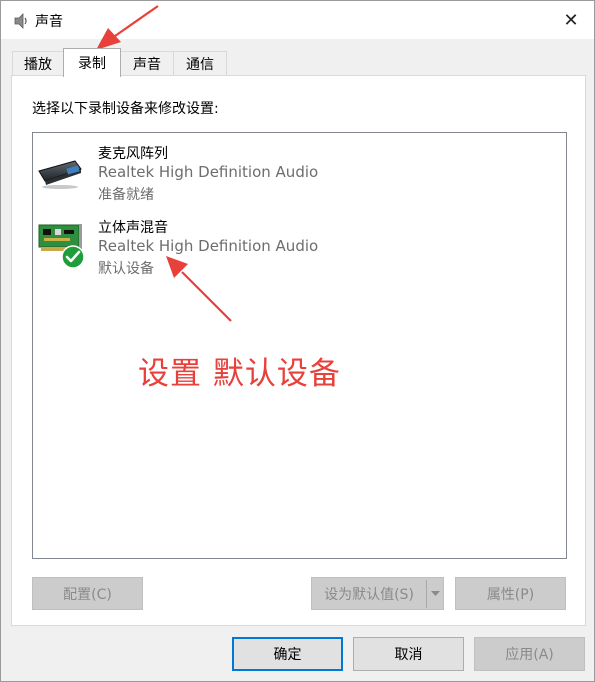 This screenshot has height=682, width=595. What do you see at coordinates (164, 163) in the screenshot?
I see `annotation-overlay` at bounding box center [164, 163].